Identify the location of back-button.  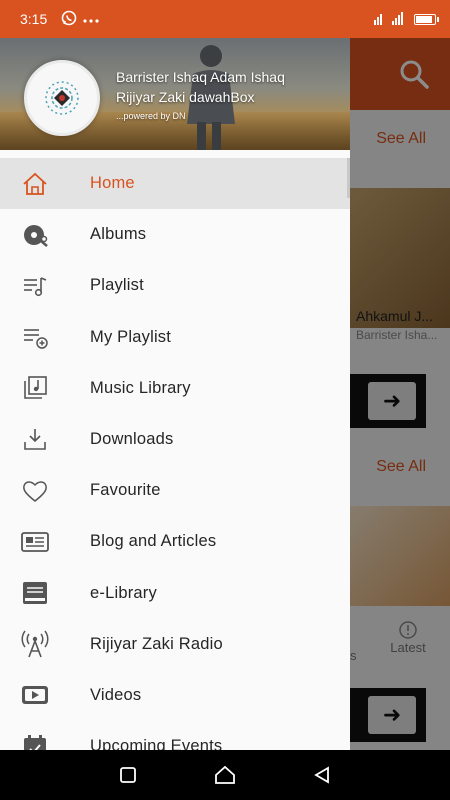
(322, 775).